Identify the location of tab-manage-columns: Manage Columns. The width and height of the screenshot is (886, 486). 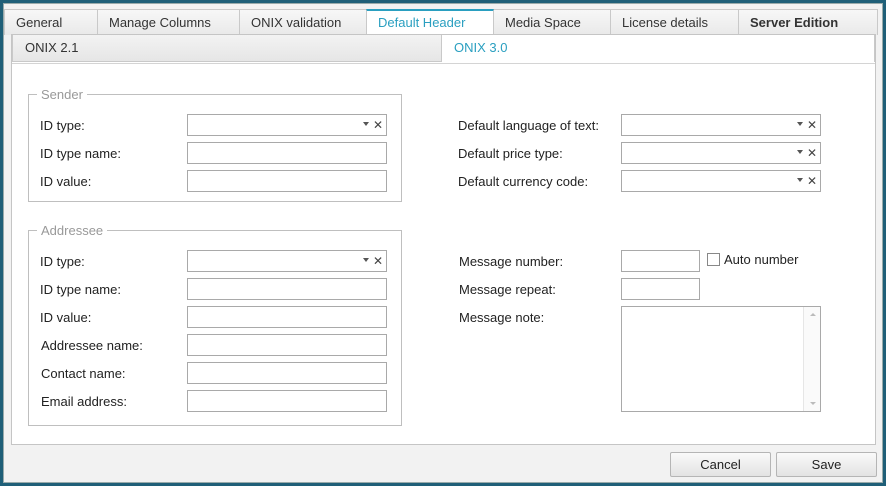
(168, 22).